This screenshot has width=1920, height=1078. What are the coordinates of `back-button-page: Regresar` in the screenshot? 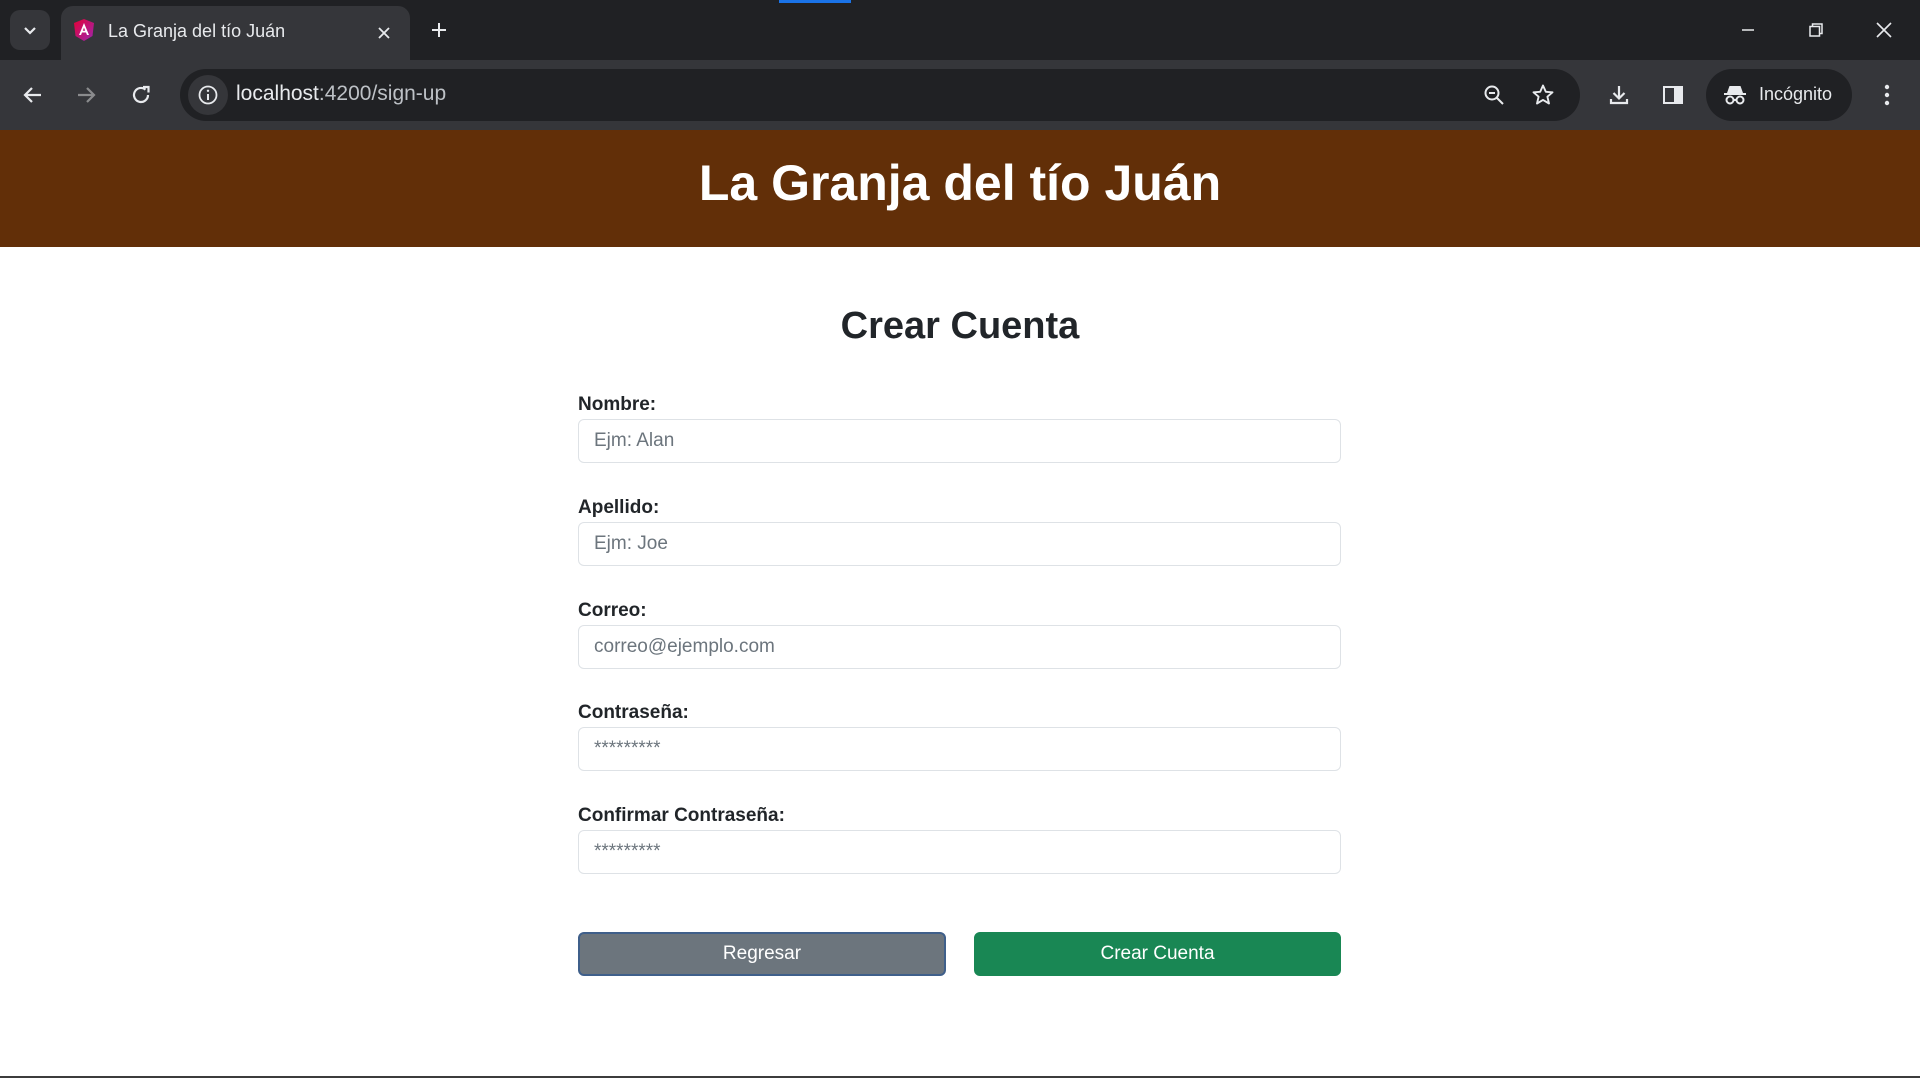 It's located at (762, 954).